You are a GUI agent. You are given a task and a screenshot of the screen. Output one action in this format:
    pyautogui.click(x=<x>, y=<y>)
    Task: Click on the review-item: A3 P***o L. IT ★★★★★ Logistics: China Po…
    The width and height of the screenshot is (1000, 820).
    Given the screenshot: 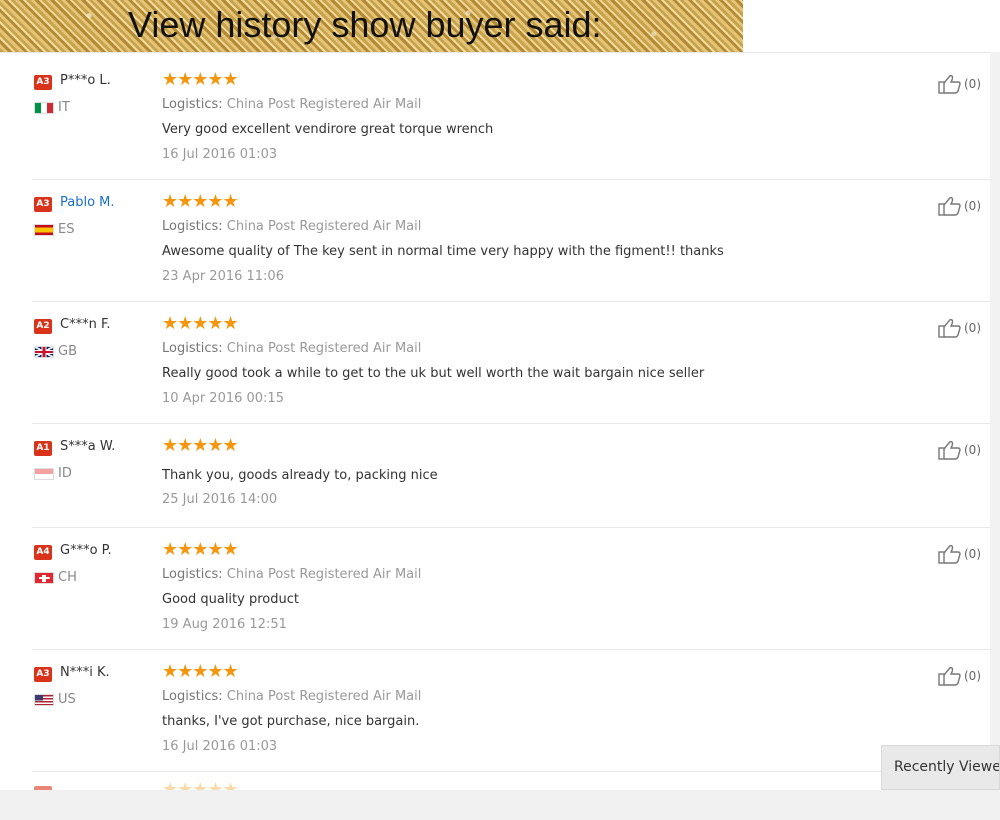 What is the action you would take?
    pyautogui.click(x=511, y=119)
    